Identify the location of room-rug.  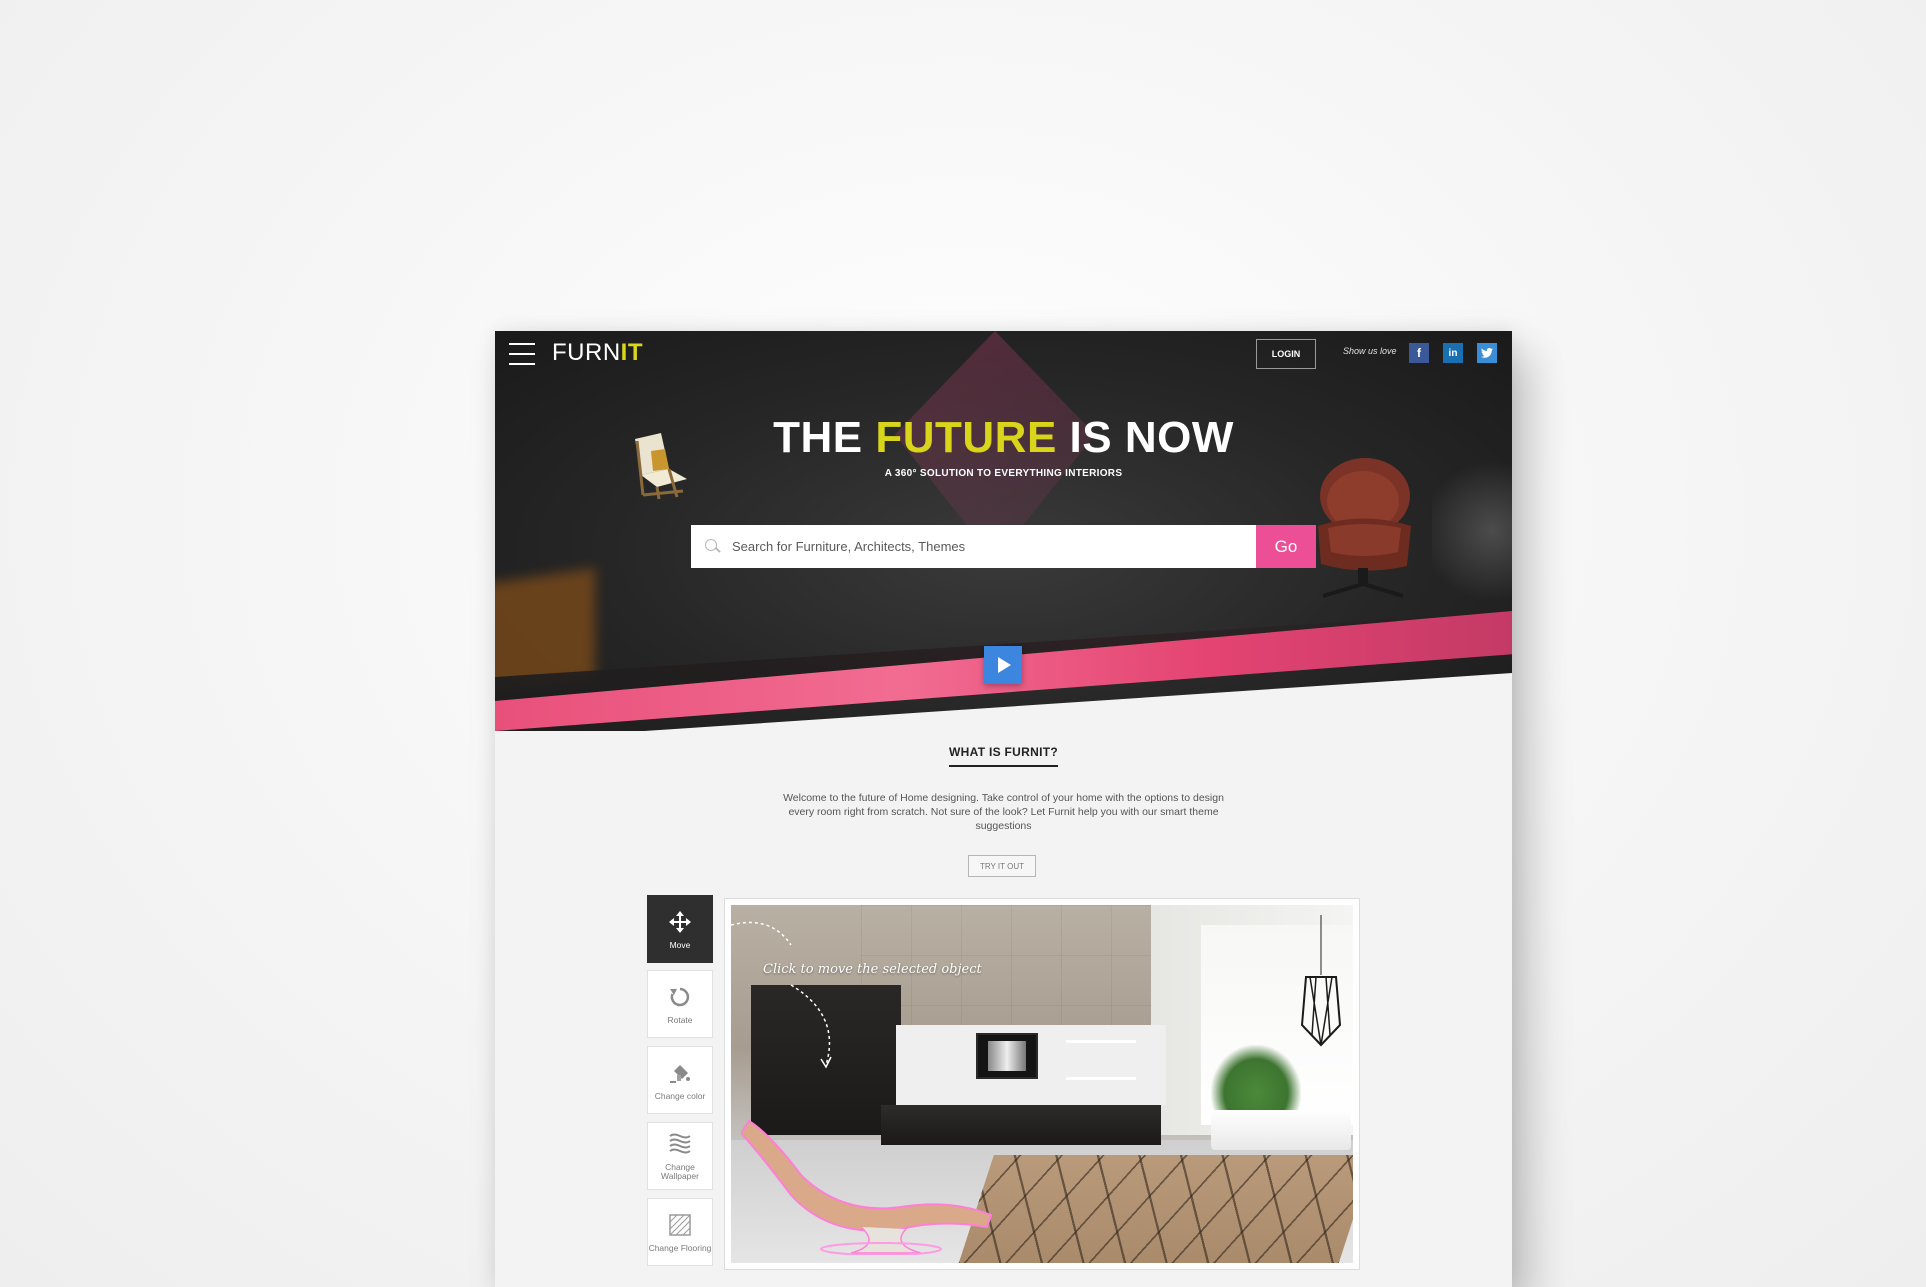
(1155, 1209).